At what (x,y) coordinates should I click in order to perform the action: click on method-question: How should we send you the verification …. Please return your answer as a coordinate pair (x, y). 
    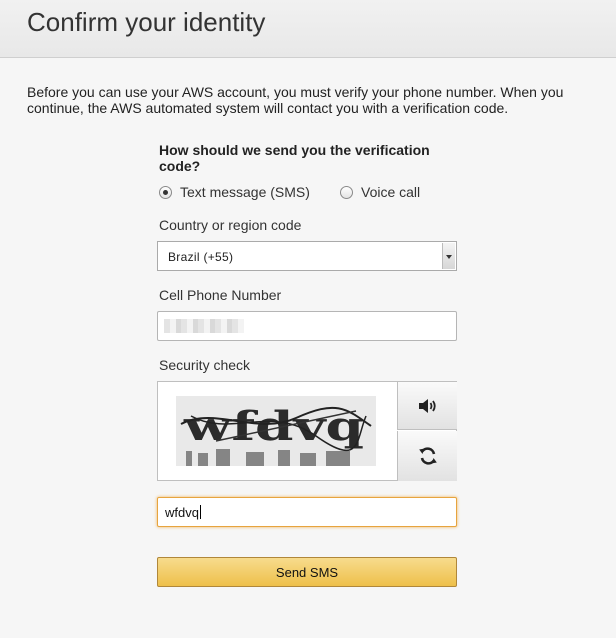
    Looking at the image, I should click on (294, 158).